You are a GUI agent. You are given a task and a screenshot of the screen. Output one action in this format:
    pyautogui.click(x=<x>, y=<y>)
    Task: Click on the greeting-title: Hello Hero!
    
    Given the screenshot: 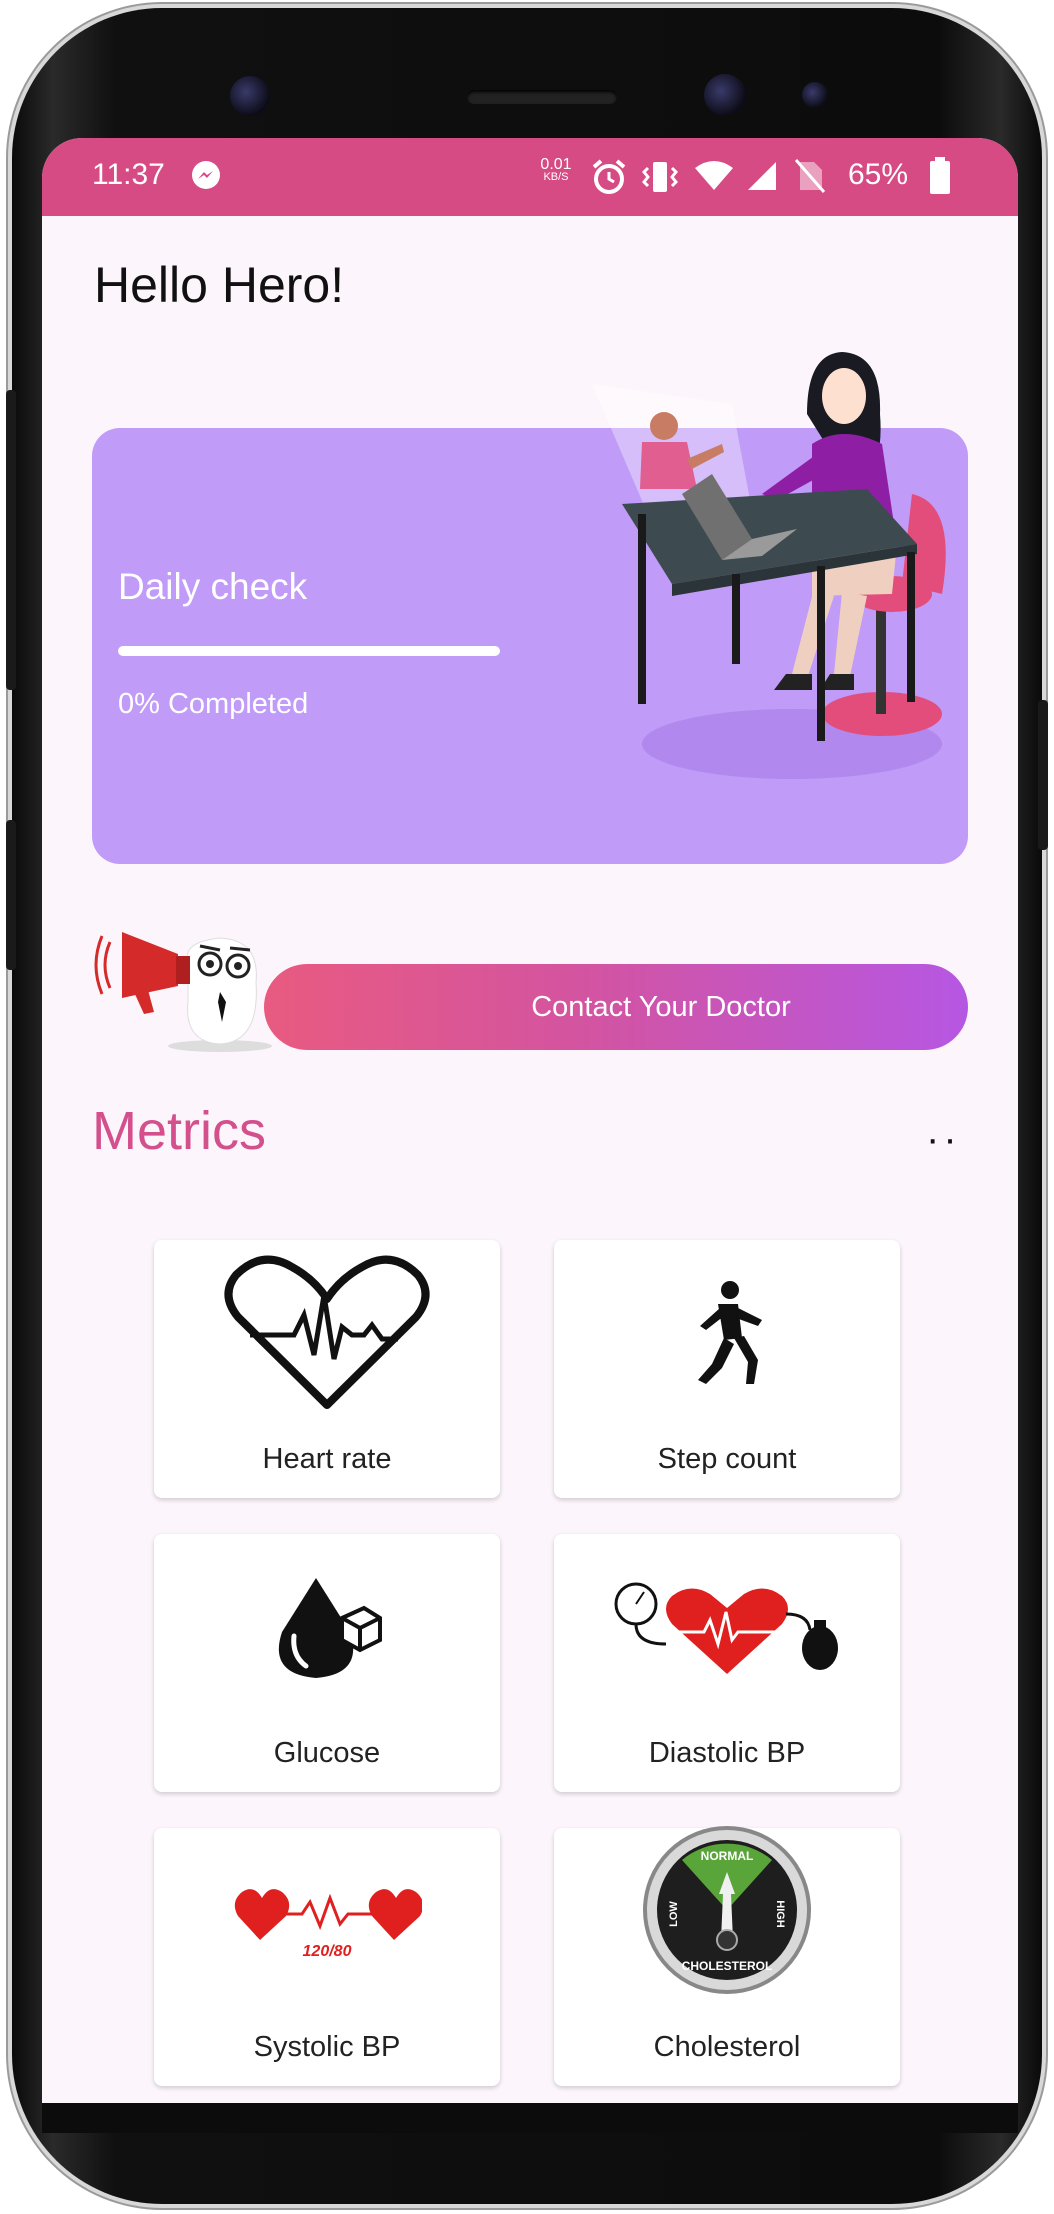 What is the action you would take?
    pyautogui.click(x=219, y=285)
    